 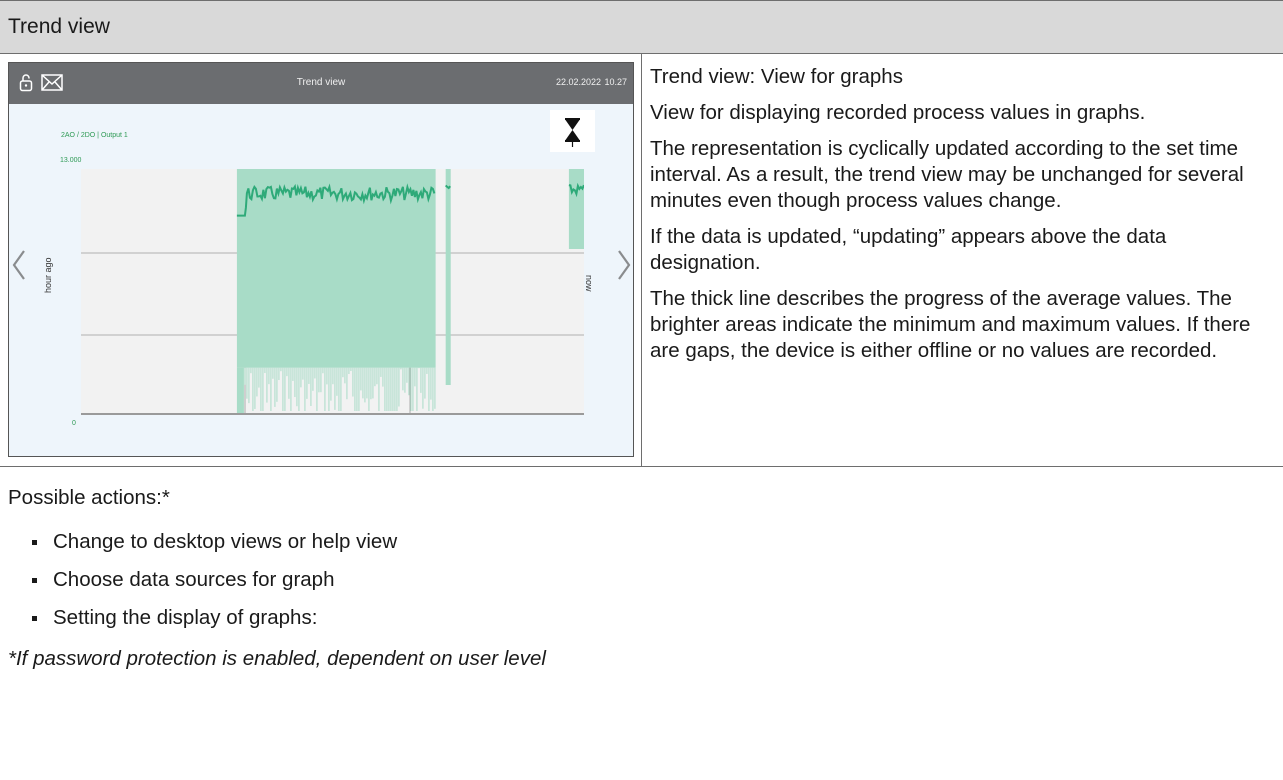 What do you see at coordinates (578, 82) in the screenshot?
I see `device-date: 22.02.2022` at bounding box center [578, 82].